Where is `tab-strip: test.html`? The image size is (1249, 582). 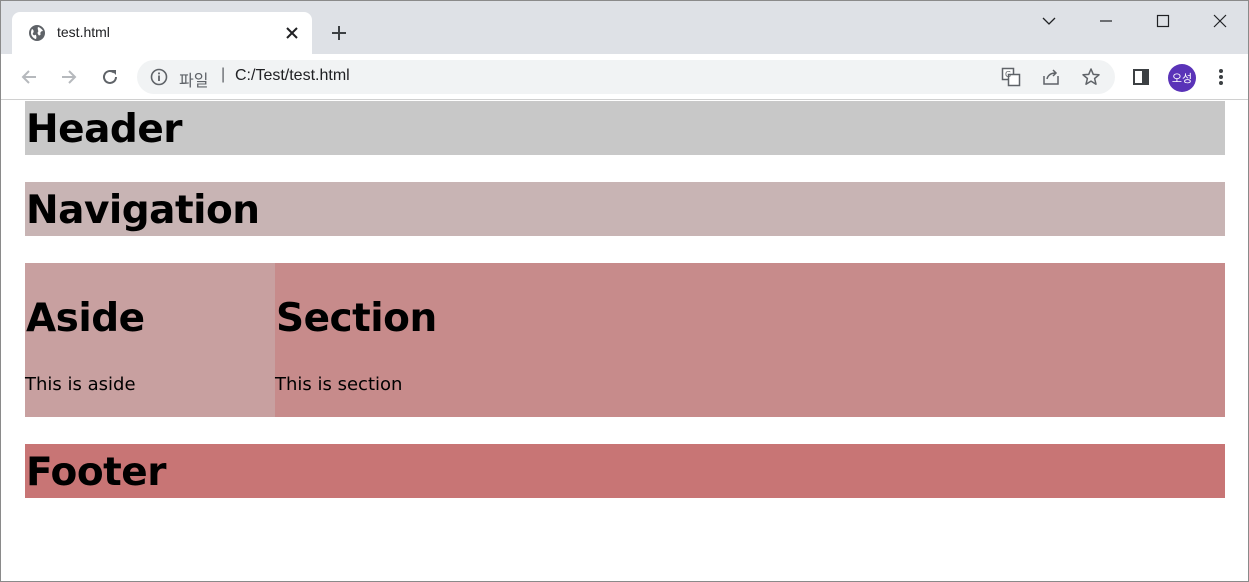 tab-strip: test.html is located at coordinates (624, 27).